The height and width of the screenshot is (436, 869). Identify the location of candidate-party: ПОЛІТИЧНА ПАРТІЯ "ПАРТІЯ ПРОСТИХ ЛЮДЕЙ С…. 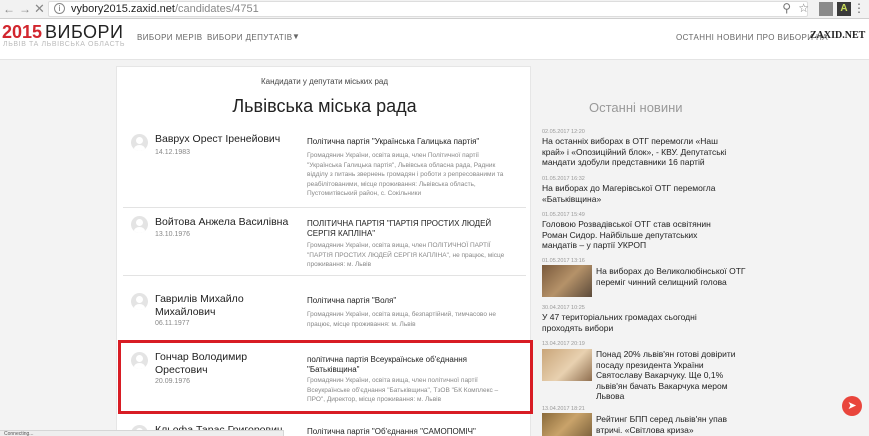
(399, 228).